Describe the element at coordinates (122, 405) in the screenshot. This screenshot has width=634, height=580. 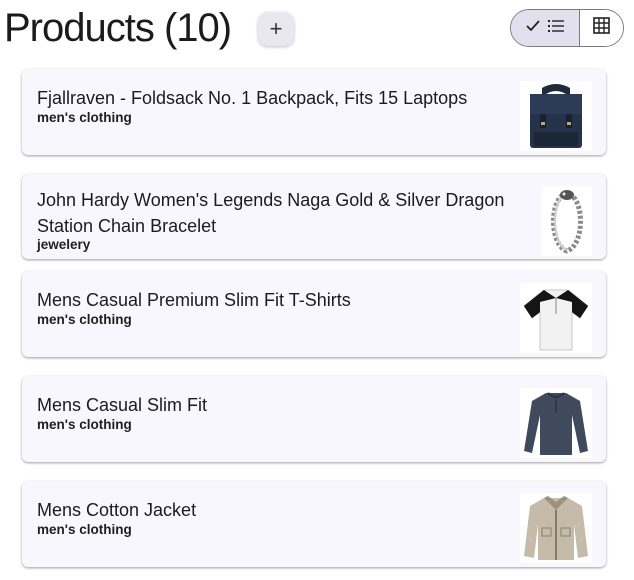
I see `product-name: Mens Casual Slim Fit` at that location.